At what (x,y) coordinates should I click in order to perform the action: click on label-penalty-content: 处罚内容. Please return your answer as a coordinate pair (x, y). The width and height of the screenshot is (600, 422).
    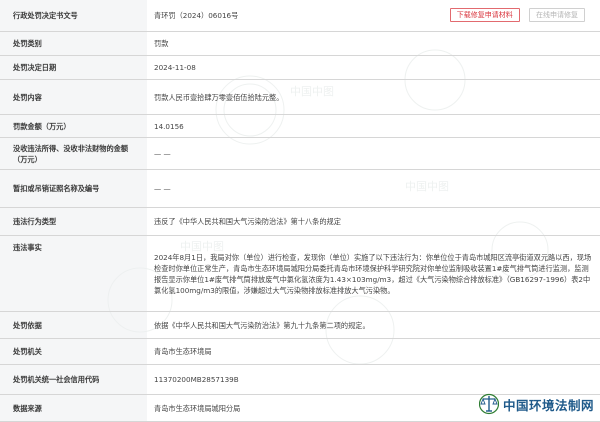
    Looking at the image, I should click on (73, 97).